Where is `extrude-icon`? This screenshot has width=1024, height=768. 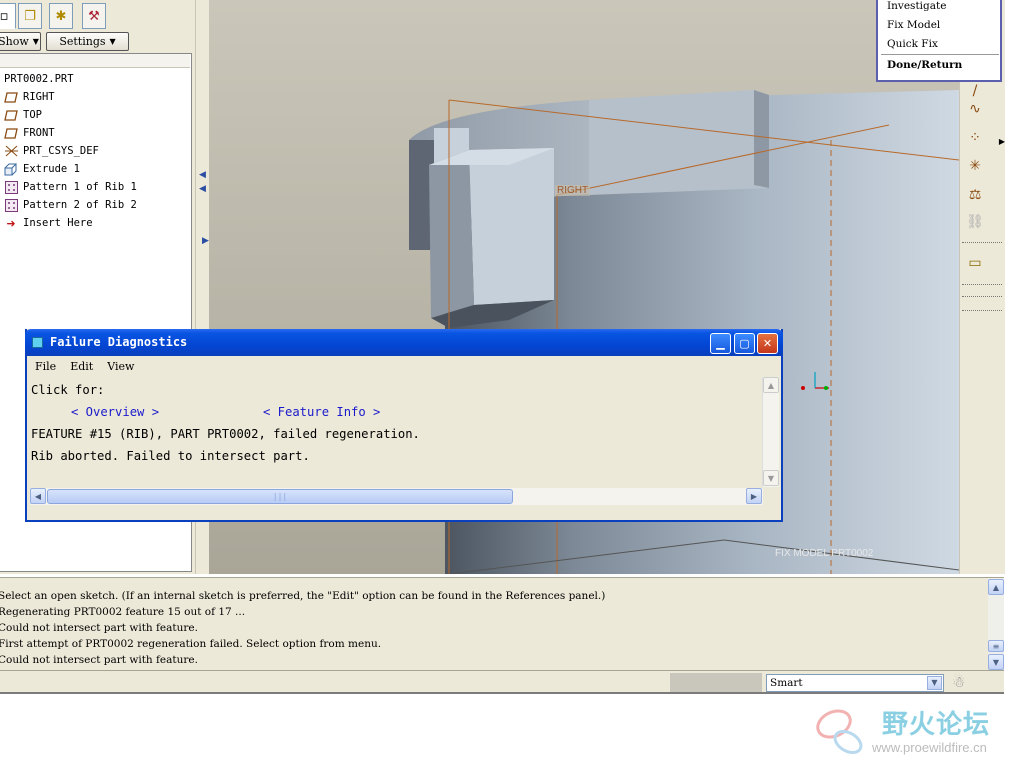 extrude-icon is located at coordinates (11, 169).